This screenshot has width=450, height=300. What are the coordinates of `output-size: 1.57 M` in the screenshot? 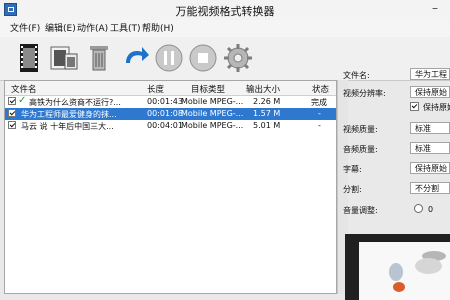 It's located at (267, 113).